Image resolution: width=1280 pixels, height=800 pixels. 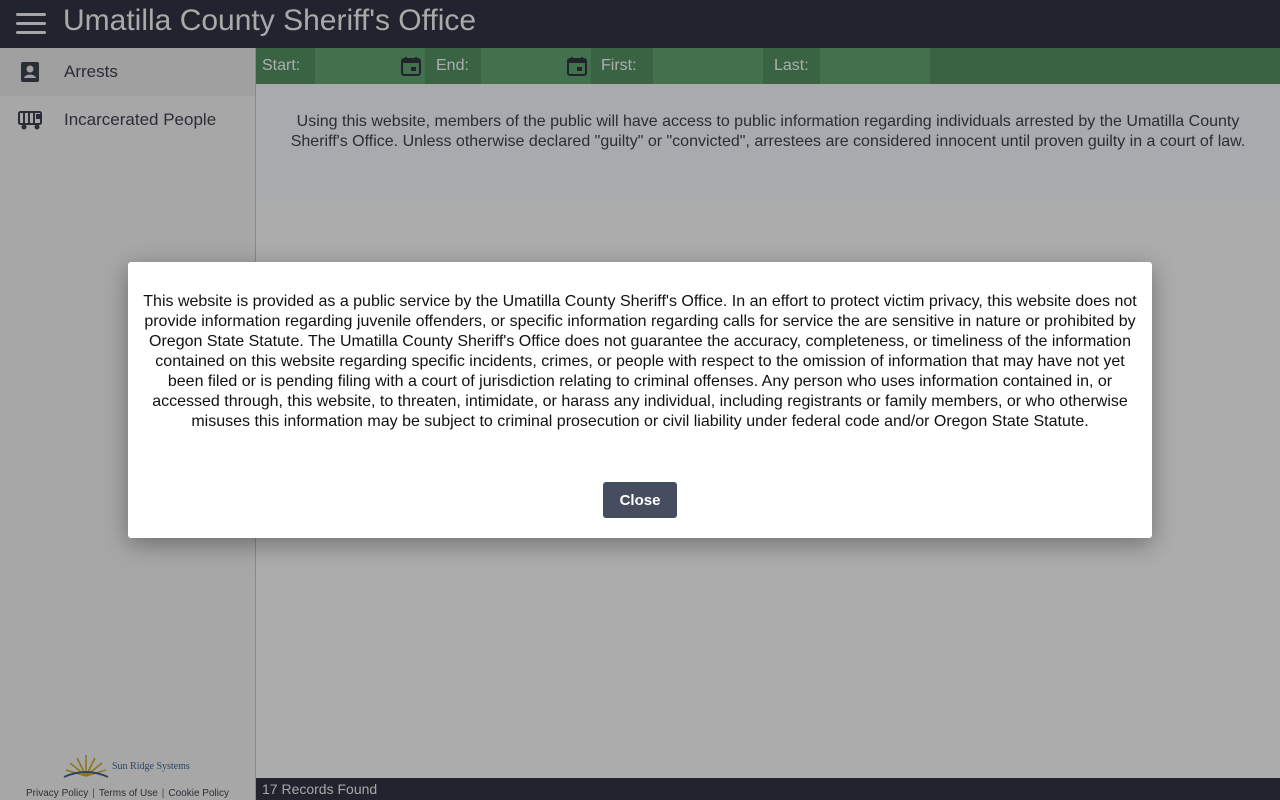 I want to click on close-button: Close, so click(x=640, y=500).